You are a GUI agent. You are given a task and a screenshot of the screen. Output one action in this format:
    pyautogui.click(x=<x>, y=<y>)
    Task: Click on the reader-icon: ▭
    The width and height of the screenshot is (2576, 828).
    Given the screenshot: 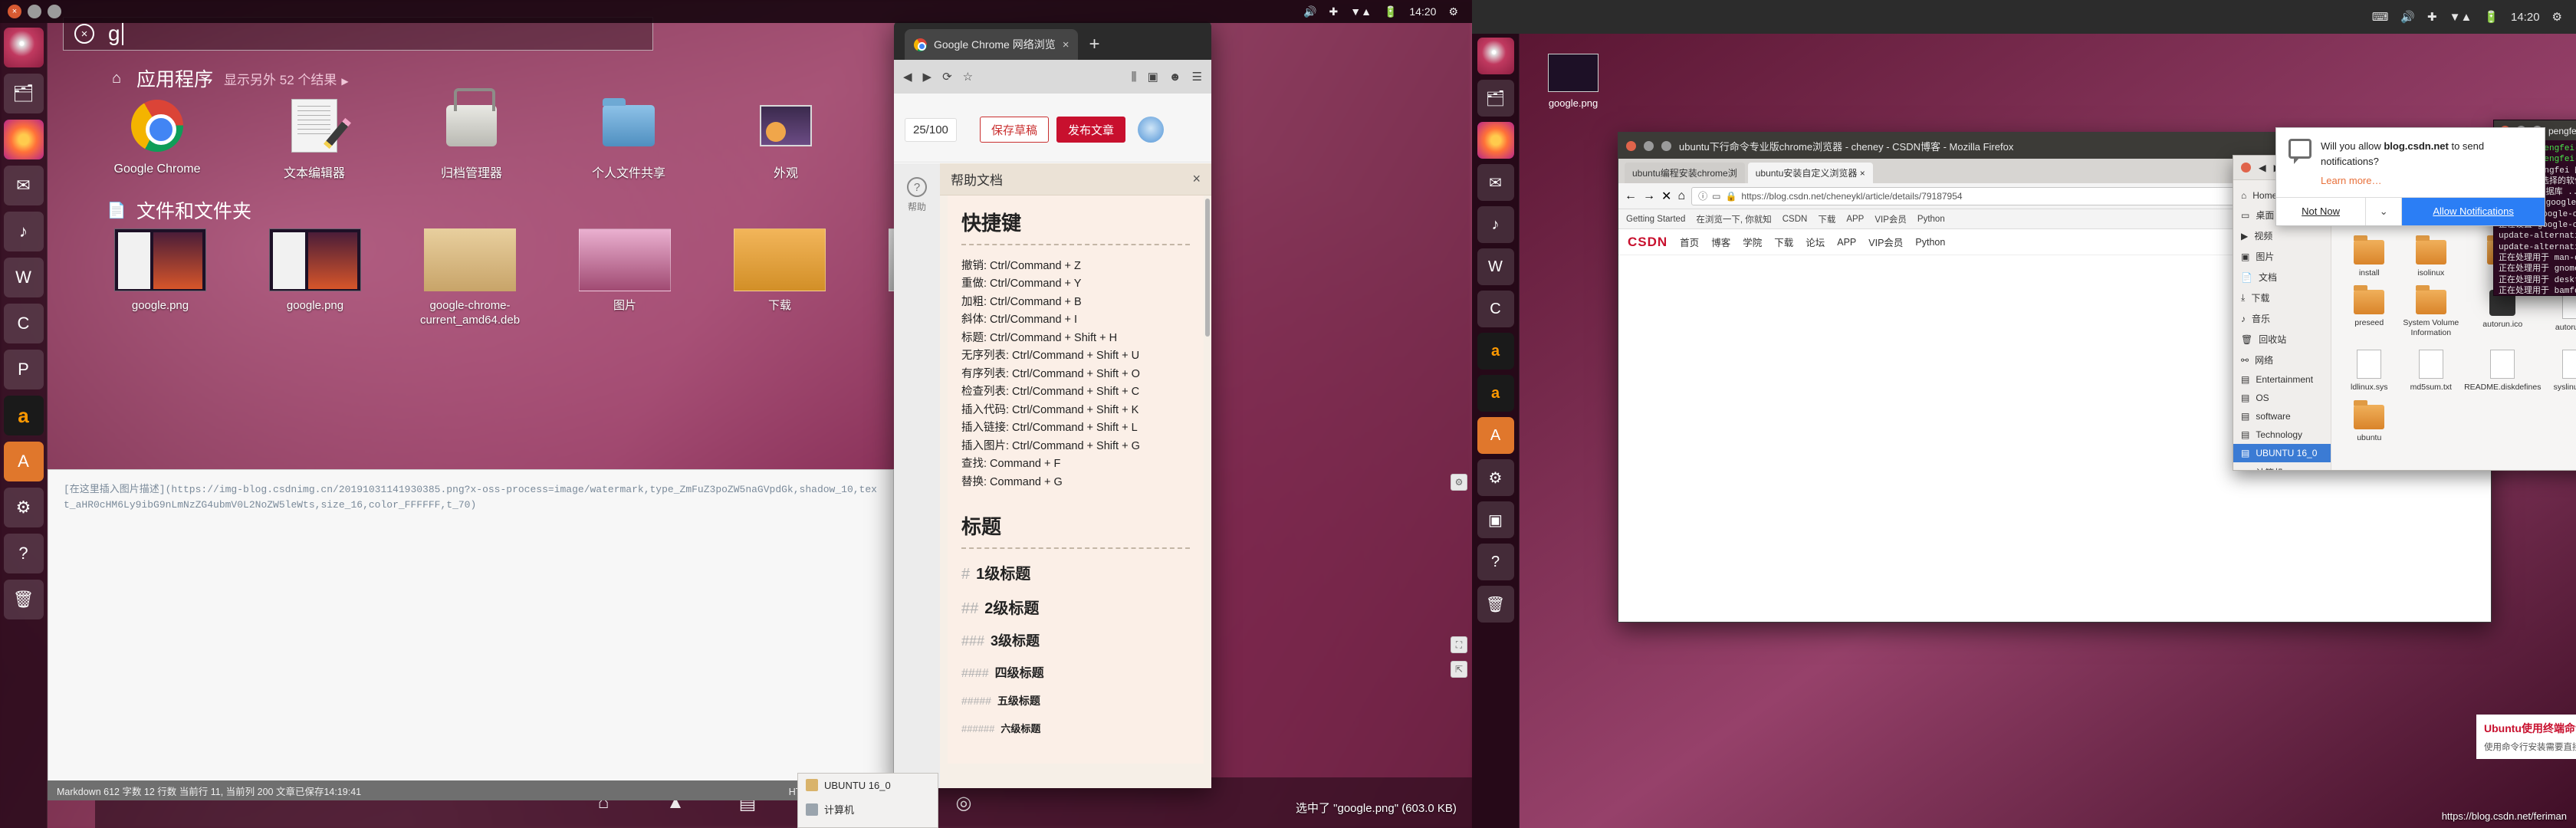 What is the action you would take?
    pyautogui.click(x=1716, y=196)
    